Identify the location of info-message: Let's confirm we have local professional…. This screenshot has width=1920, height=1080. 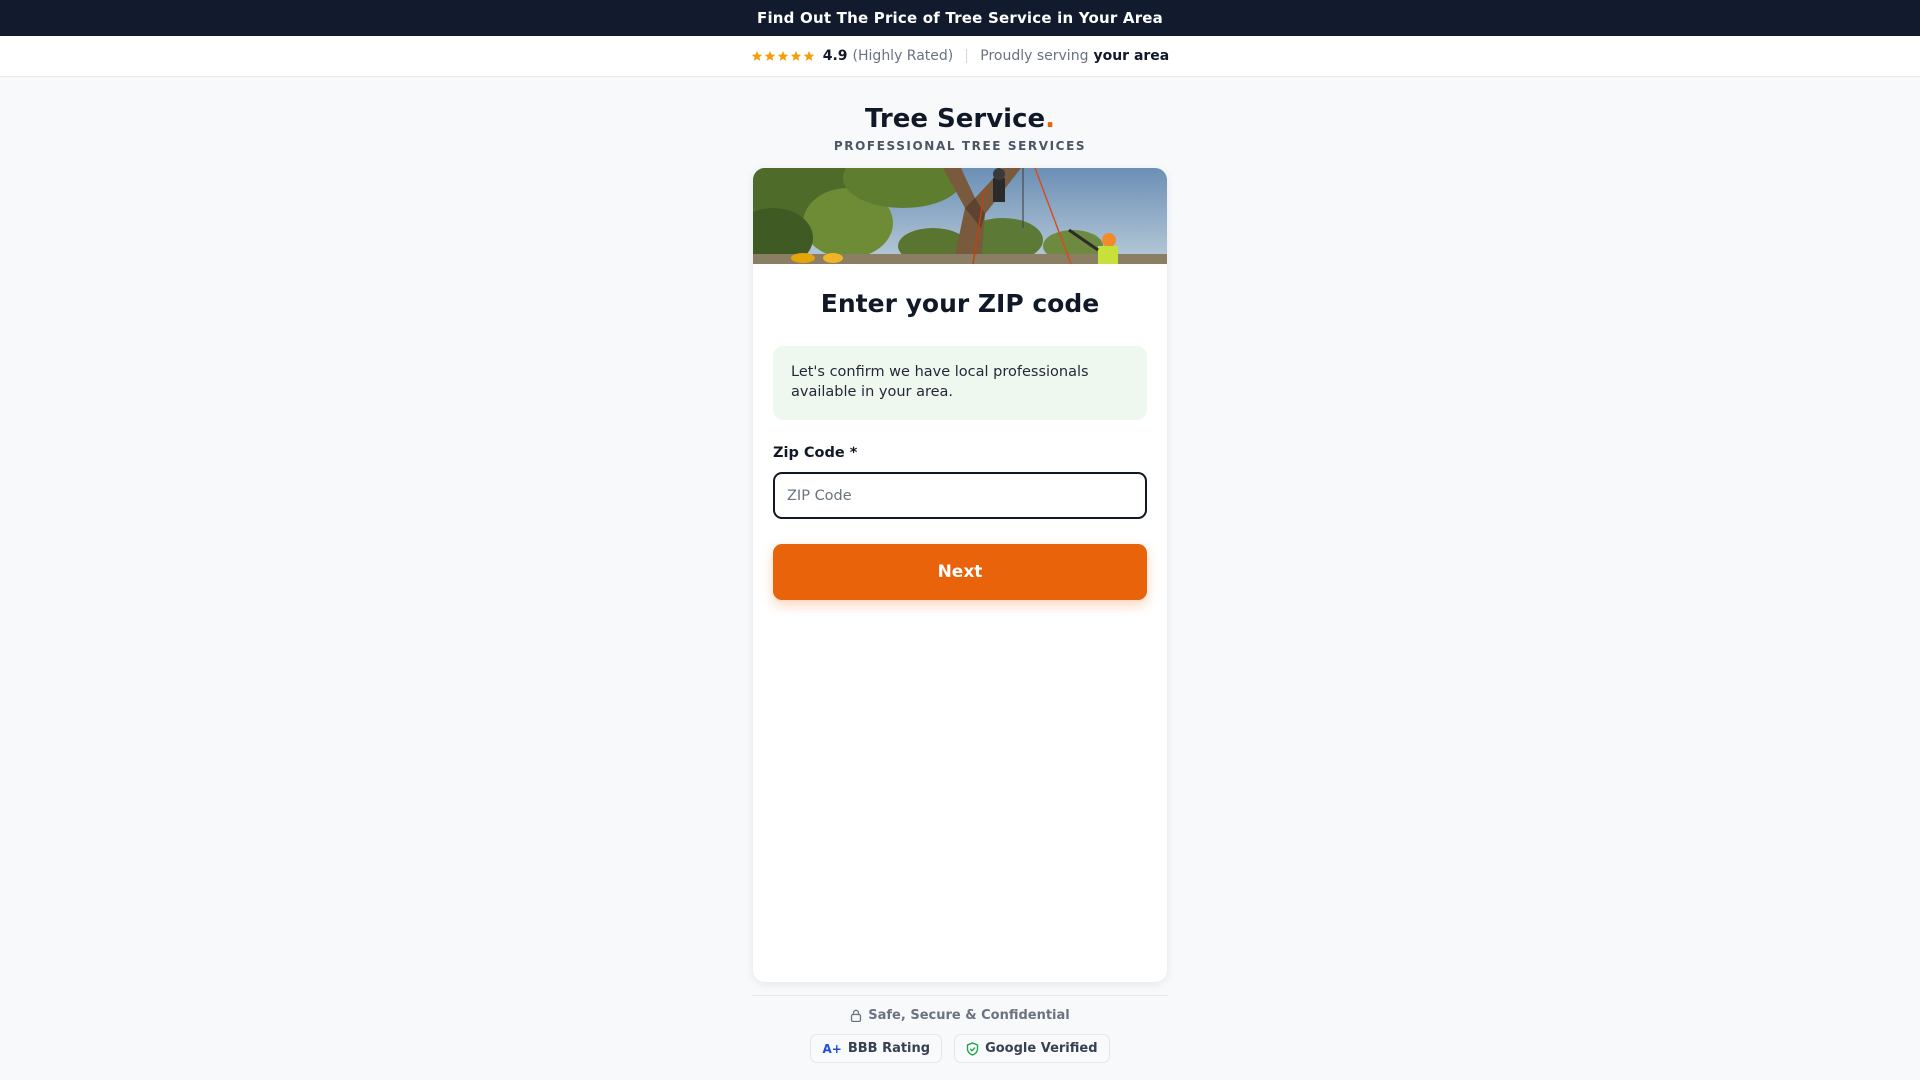
(960, 383).